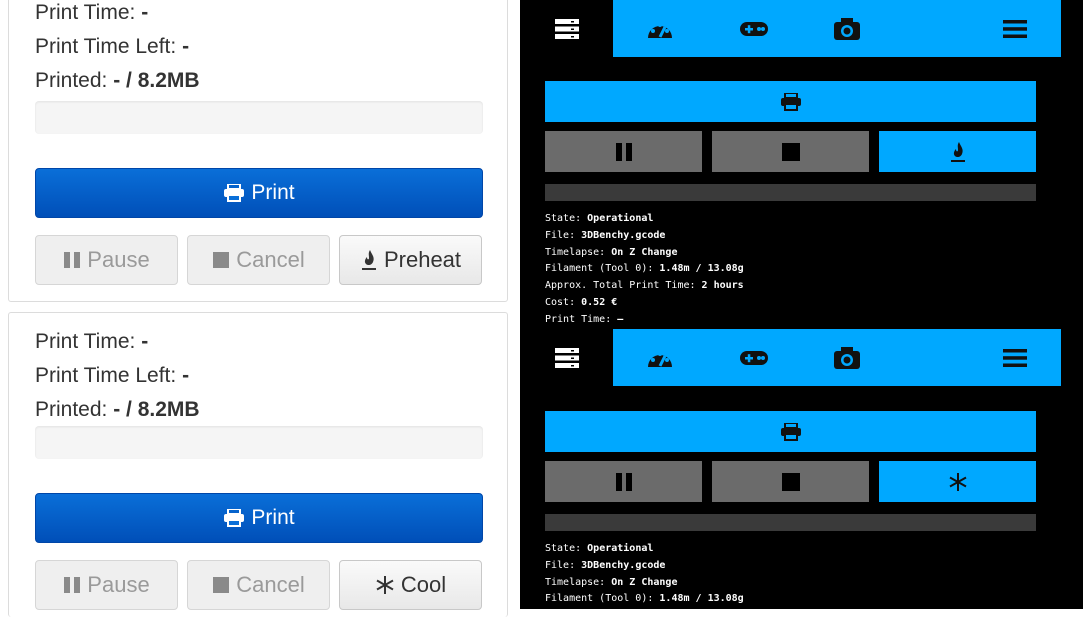 The height and width of the screenshot is (617, 1083). What do you see at coordinates (599, 302) in the screenshot?
I see `cost-value: 0.52 €` at bounding box center [599, 302].